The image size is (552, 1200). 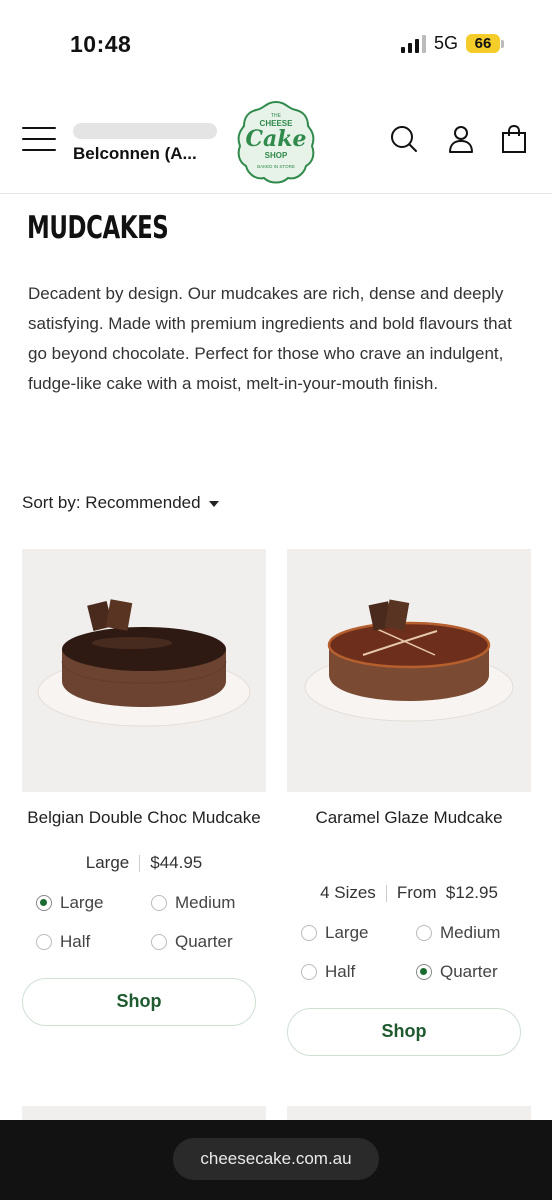 I want to click on battery-icon: 66, so click(x=485, y=43).